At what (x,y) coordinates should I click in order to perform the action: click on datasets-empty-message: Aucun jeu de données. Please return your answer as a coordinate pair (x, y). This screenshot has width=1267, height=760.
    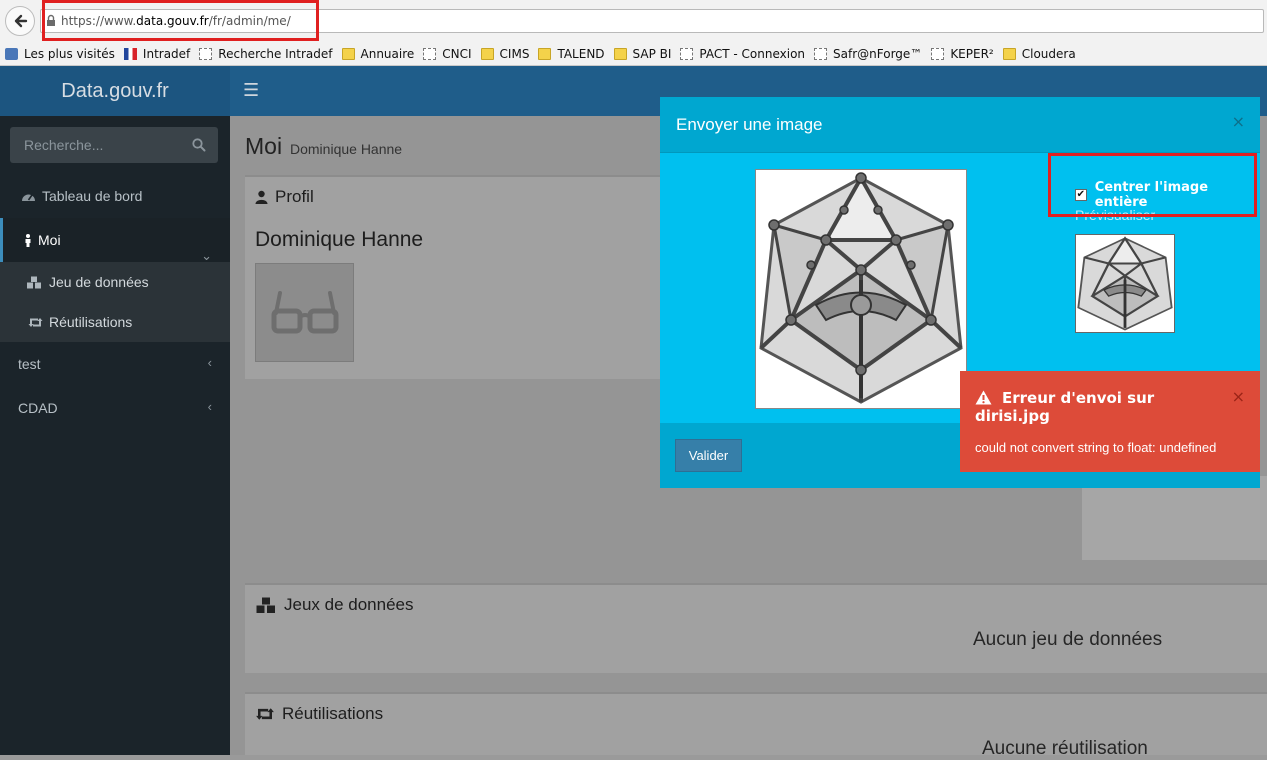
    Looking at the image, I should click on (1068, 639).